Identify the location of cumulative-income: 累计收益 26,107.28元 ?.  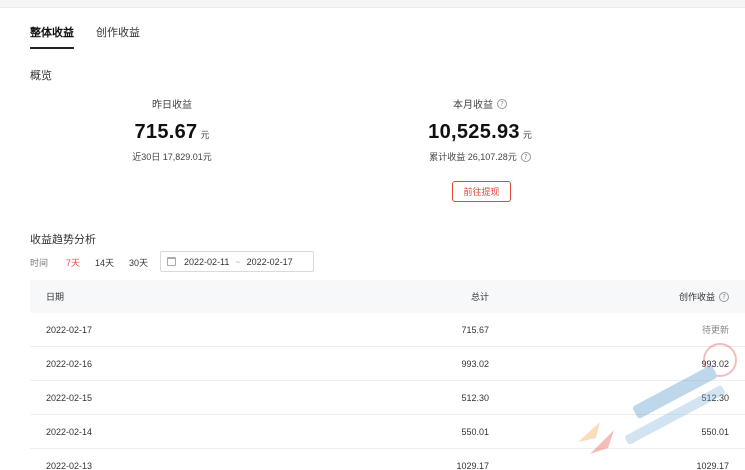
(480, 156).